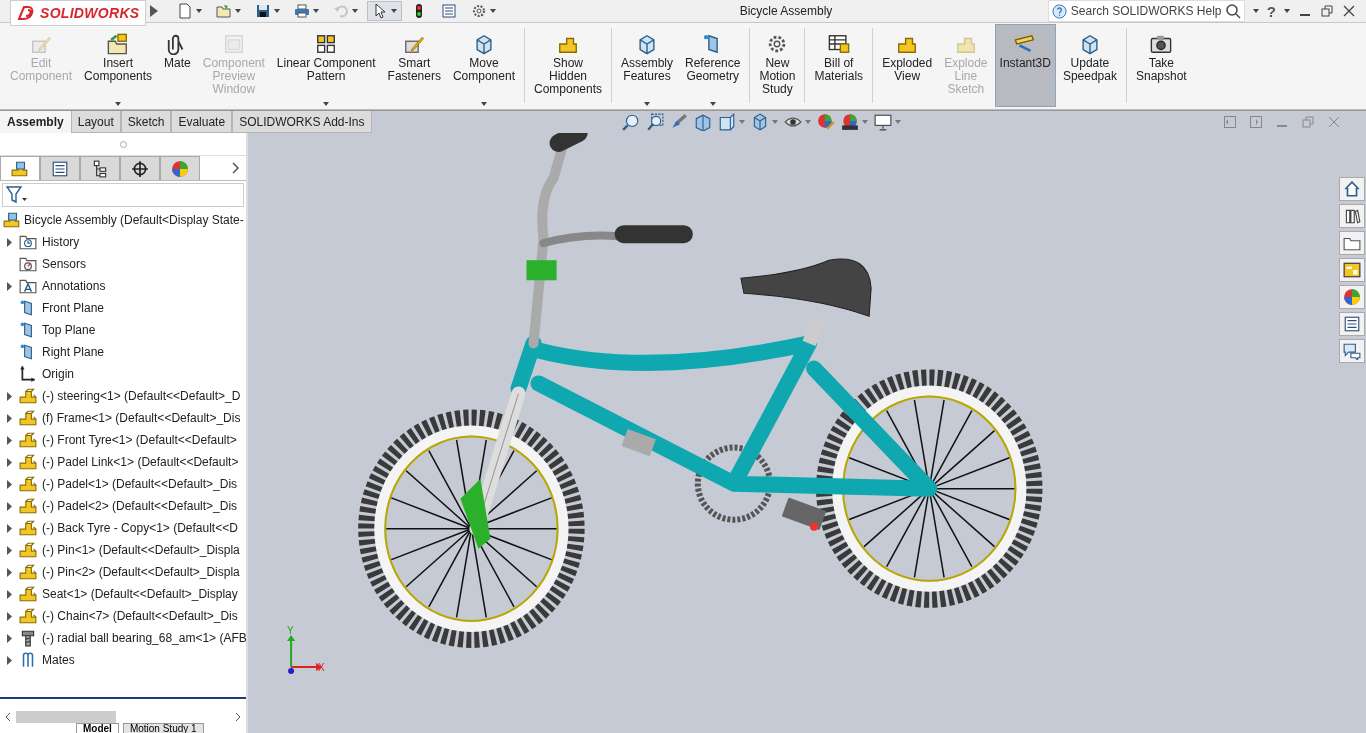 This screenshot has height=733, width=1366. What do you see at coordinates (654, 122) in the screenshot?
I see `magnifier-box-icon` at bounding box center [654, 122].